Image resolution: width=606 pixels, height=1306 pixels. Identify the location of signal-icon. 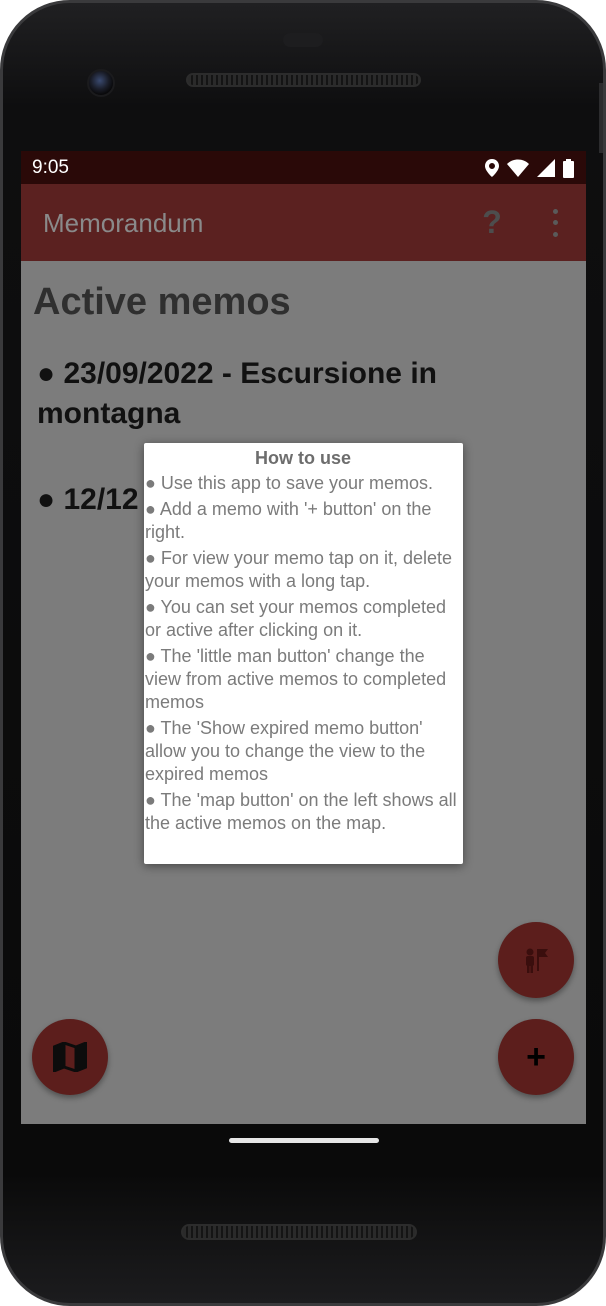
(546, 168).